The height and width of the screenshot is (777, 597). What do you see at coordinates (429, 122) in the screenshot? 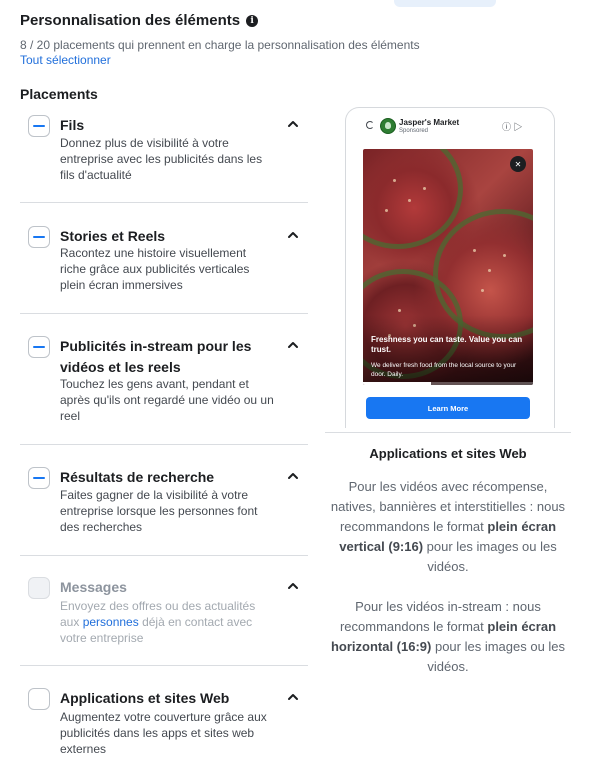
I see `advertiser-name: Jasper's Market` at bounding box center [429, 122].